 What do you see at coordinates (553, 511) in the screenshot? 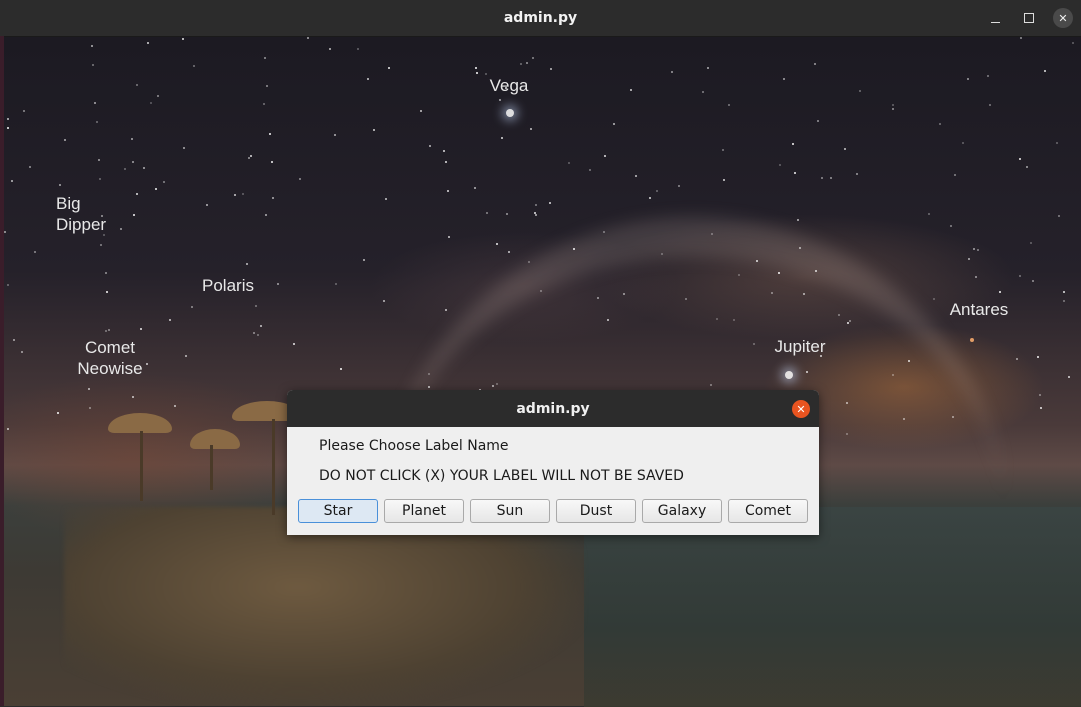
I see `label-button-row: Star Planet Sun Dust Galaxy Comet` at bounding box center [553, 511].